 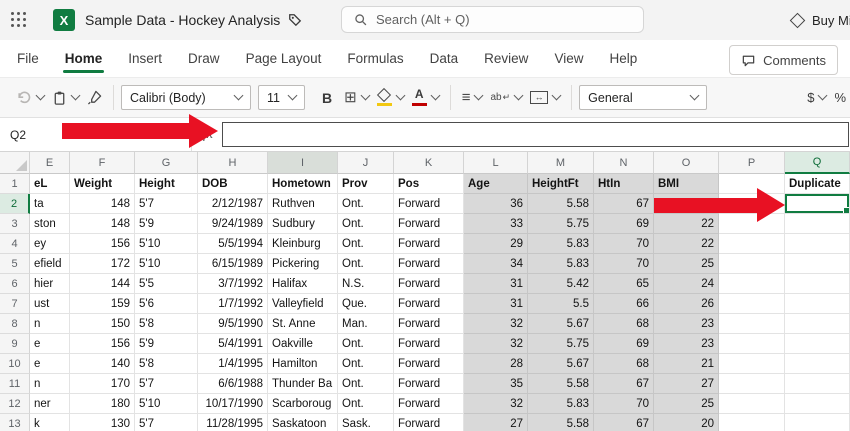 What do you see at coordinates (303, 384) in the screenshot?
I see `cell-I11: Thunder Ba` at bounding box center [303, 384].